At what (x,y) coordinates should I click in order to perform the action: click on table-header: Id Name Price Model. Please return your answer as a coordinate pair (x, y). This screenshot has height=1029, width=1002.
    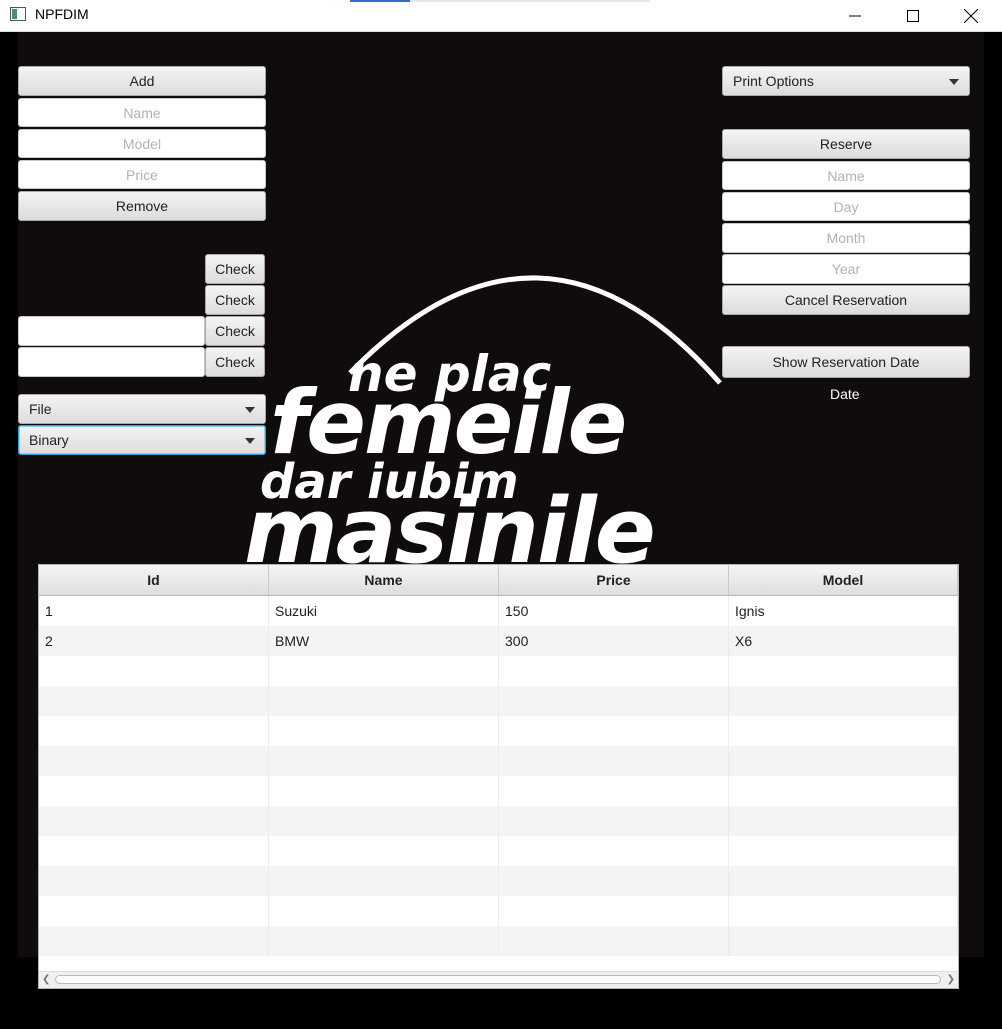
    Looking at the image, I should click on (498, 580).